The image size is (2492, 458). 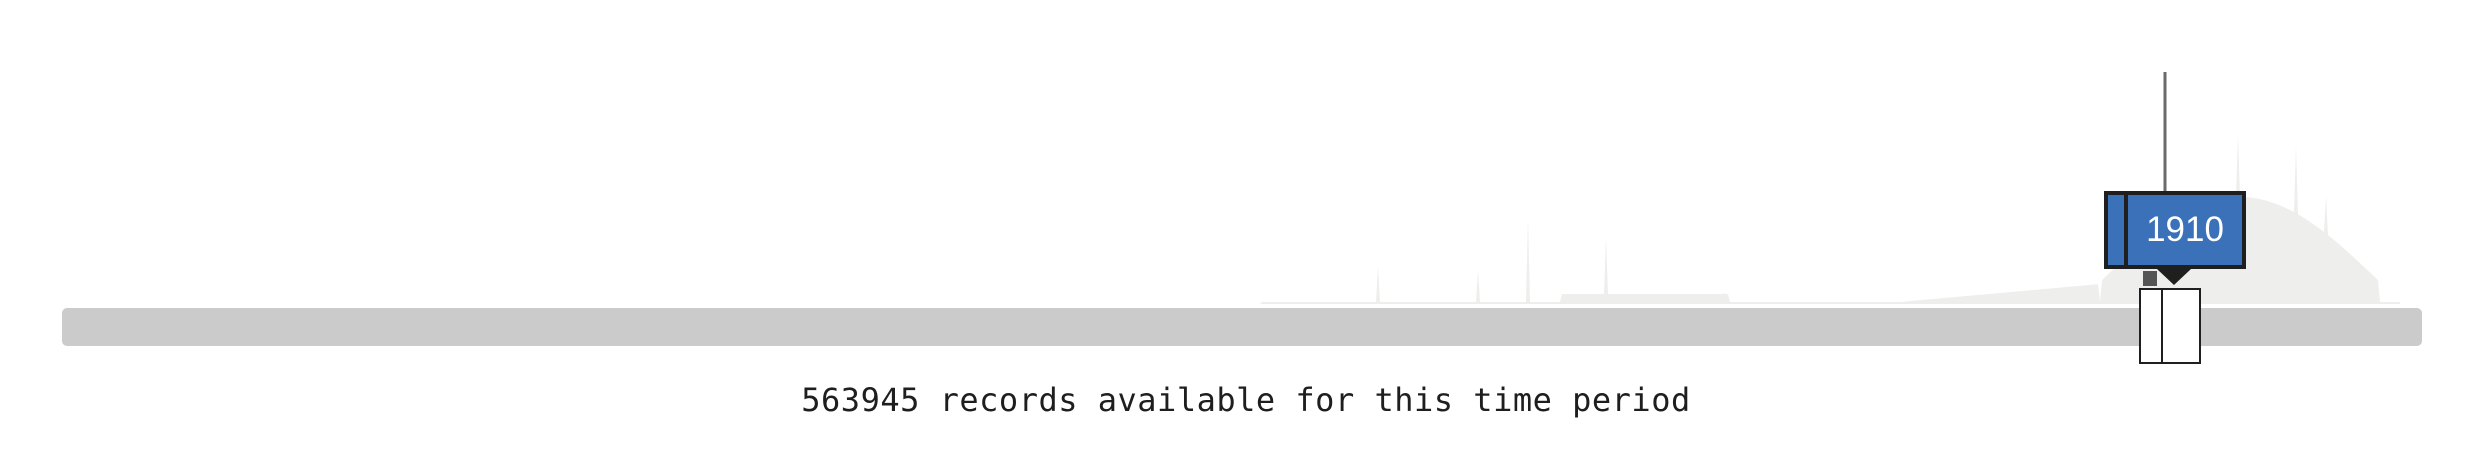 What do you see at coordinates (2170, 326) in the screenshot?
I see `range-handle-icon` at bounding box center [2170, 326].